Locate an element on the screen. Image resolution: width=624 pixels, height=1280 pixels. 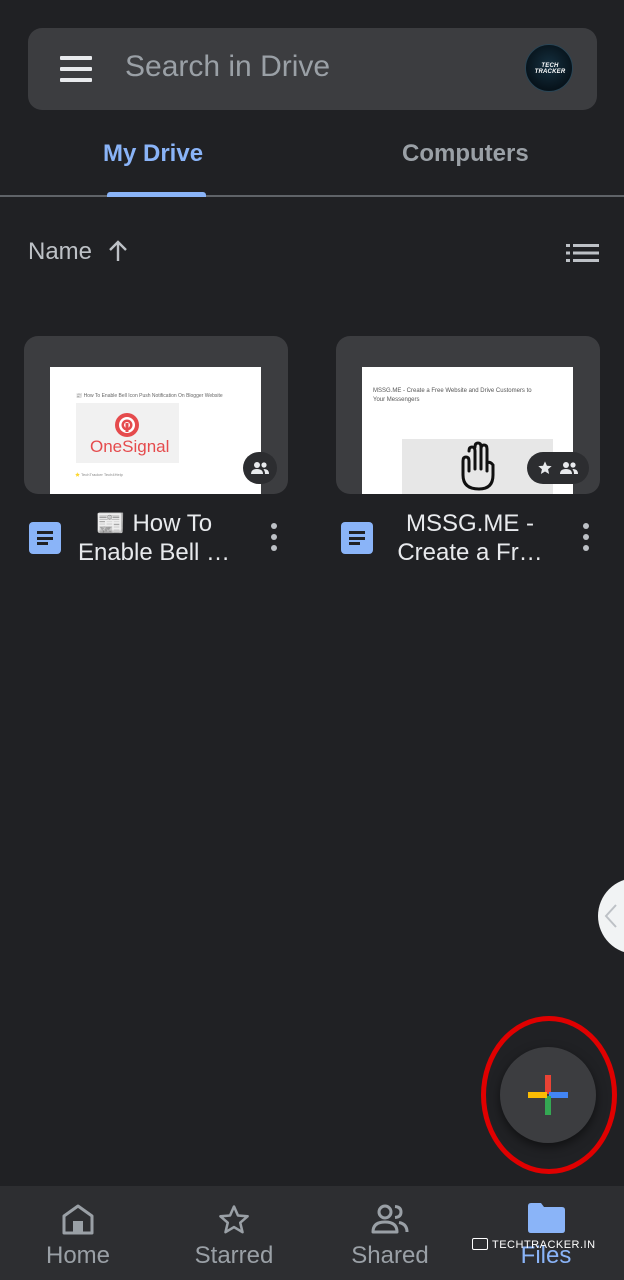
nav-shared: Shared is located at coordinates (390, 1233).